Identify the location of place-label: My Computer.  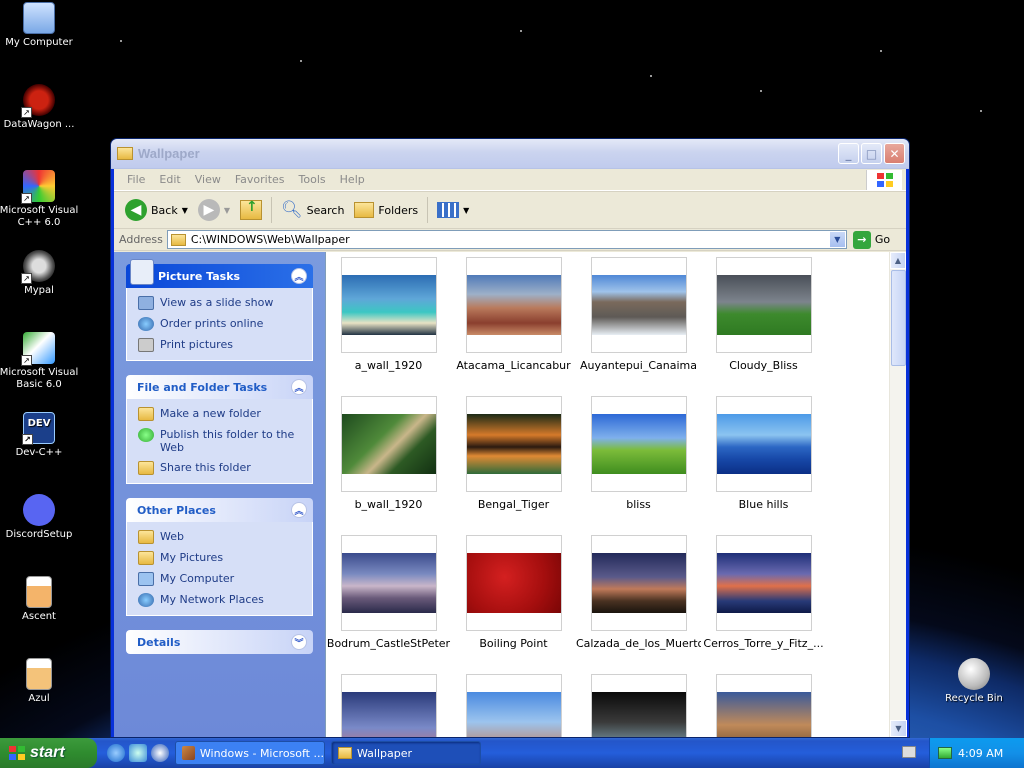
(197, 578).